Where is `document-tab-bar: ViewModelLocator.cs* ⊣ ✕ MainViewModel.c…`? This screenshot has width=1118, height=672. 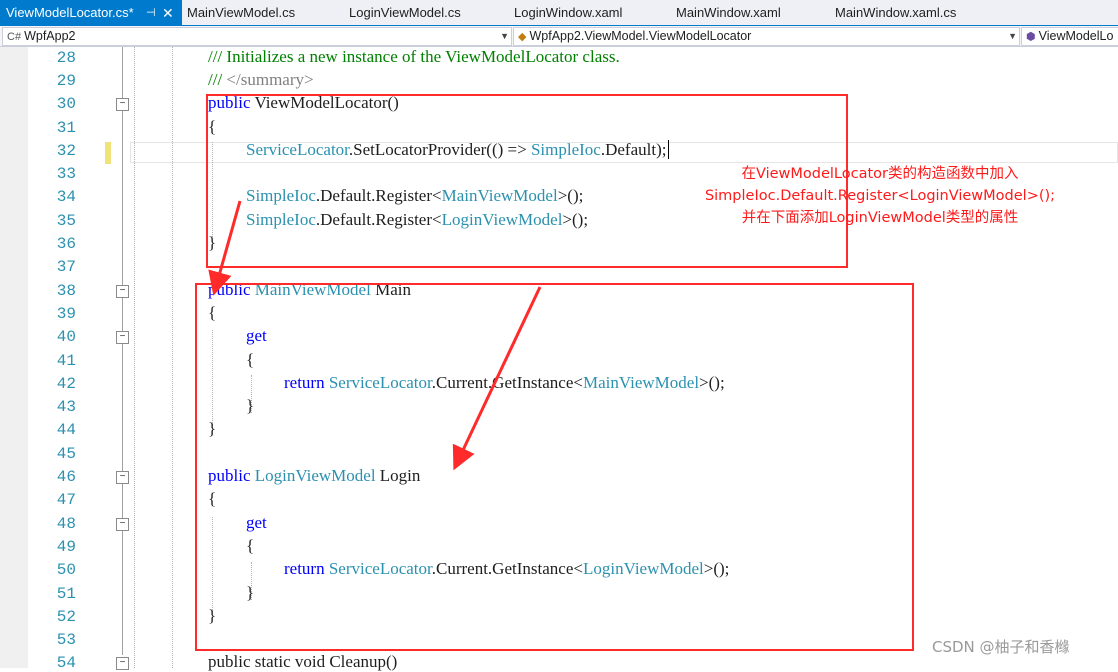
document-tab-bar: ViewModelLocator.cs* ⊣ ✕ MainViewModel.c… is located at coordinates (559, 13).